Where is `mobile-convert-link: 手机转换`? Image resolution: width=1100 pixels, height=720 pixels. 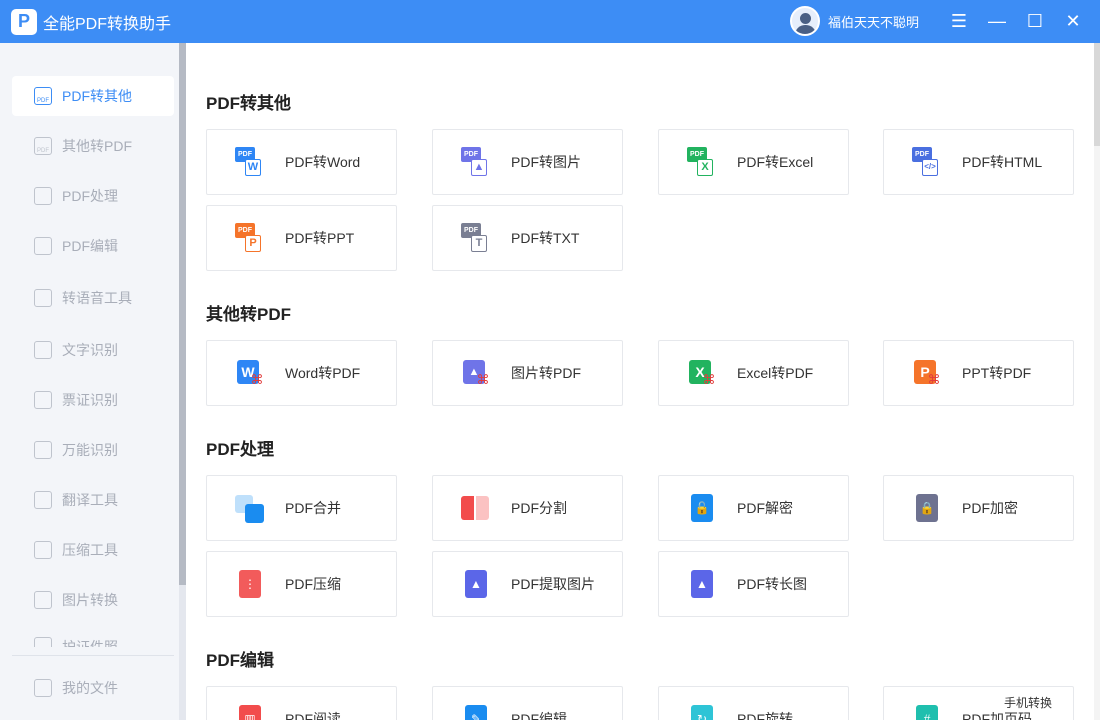
mobile-convert-link: 手机转换 is located at coordinates (1028, 702).